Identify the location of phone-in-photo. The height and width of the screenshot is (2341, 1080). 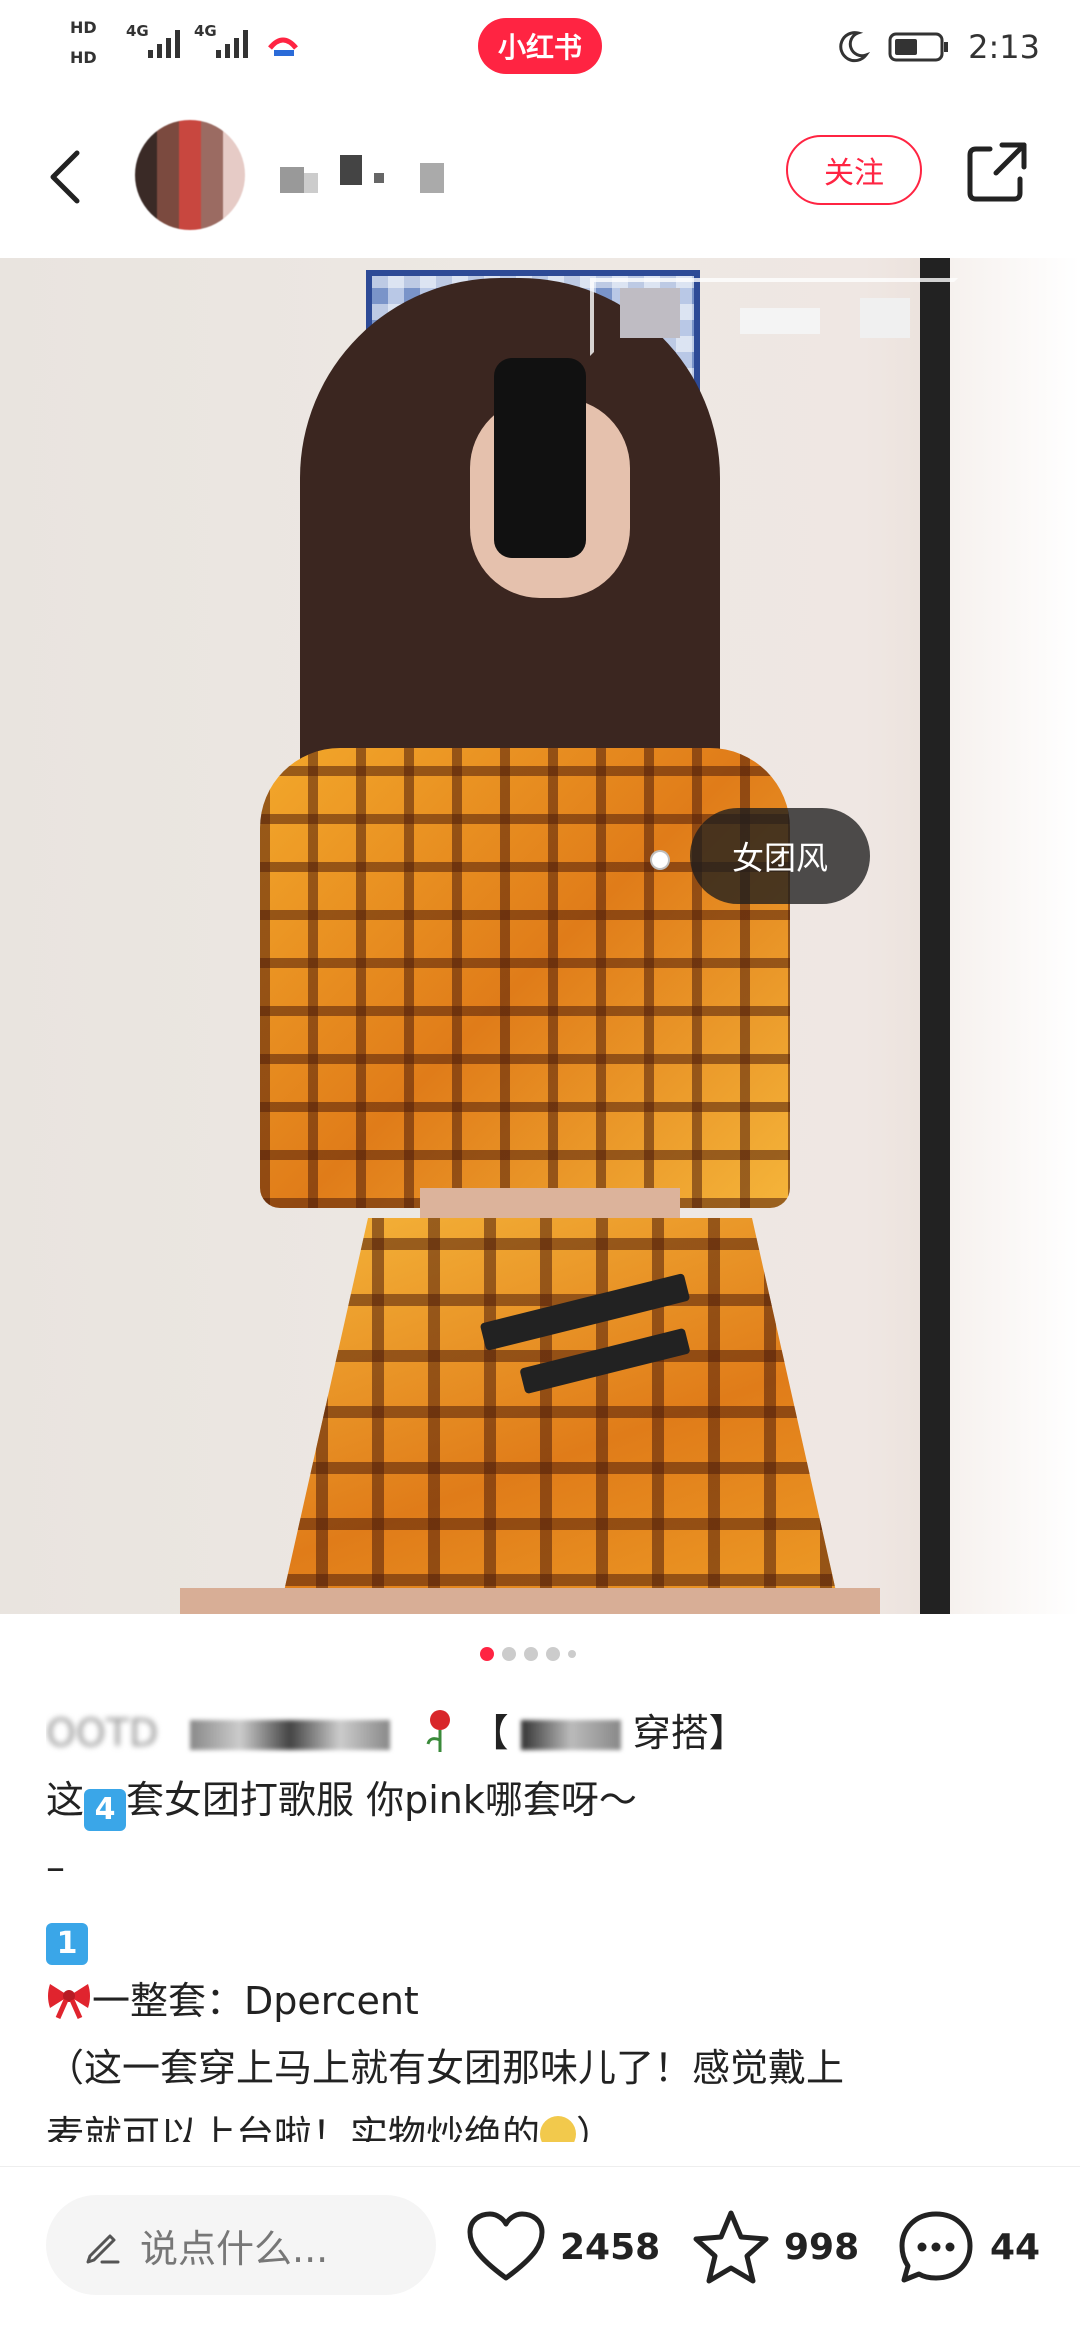
(540, 458).